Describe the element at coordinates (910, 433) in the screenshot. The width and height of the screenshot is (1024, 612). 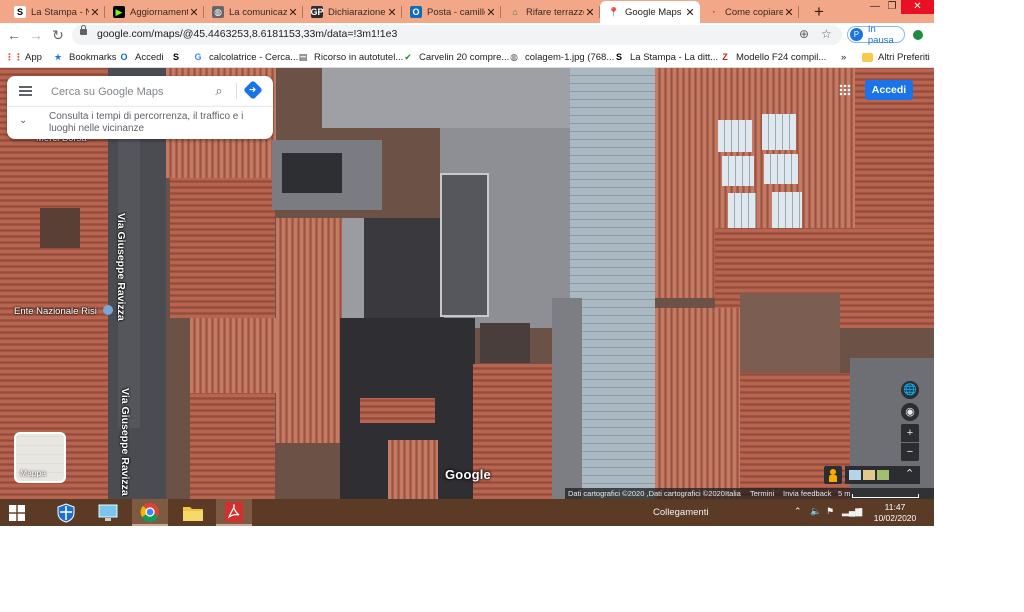
I see `zoom-in-button: +` at that location.